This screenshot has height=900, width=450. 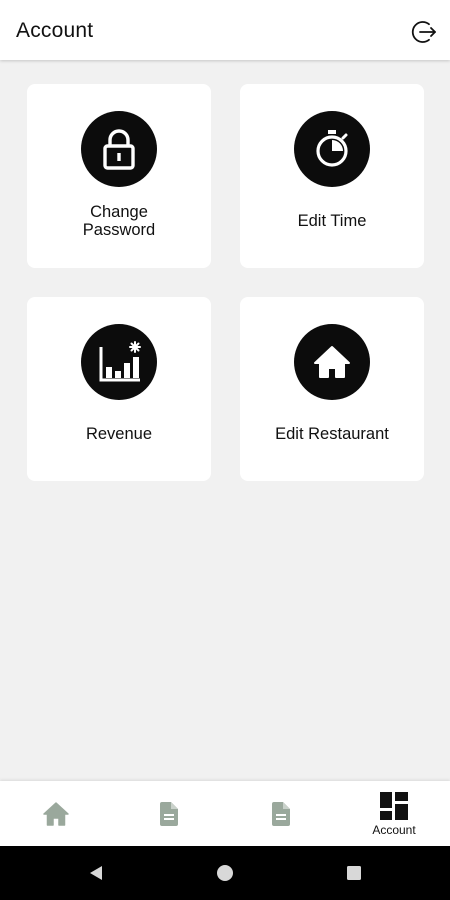 I want to click on dashboard-icon, so click(x=394, y=805).